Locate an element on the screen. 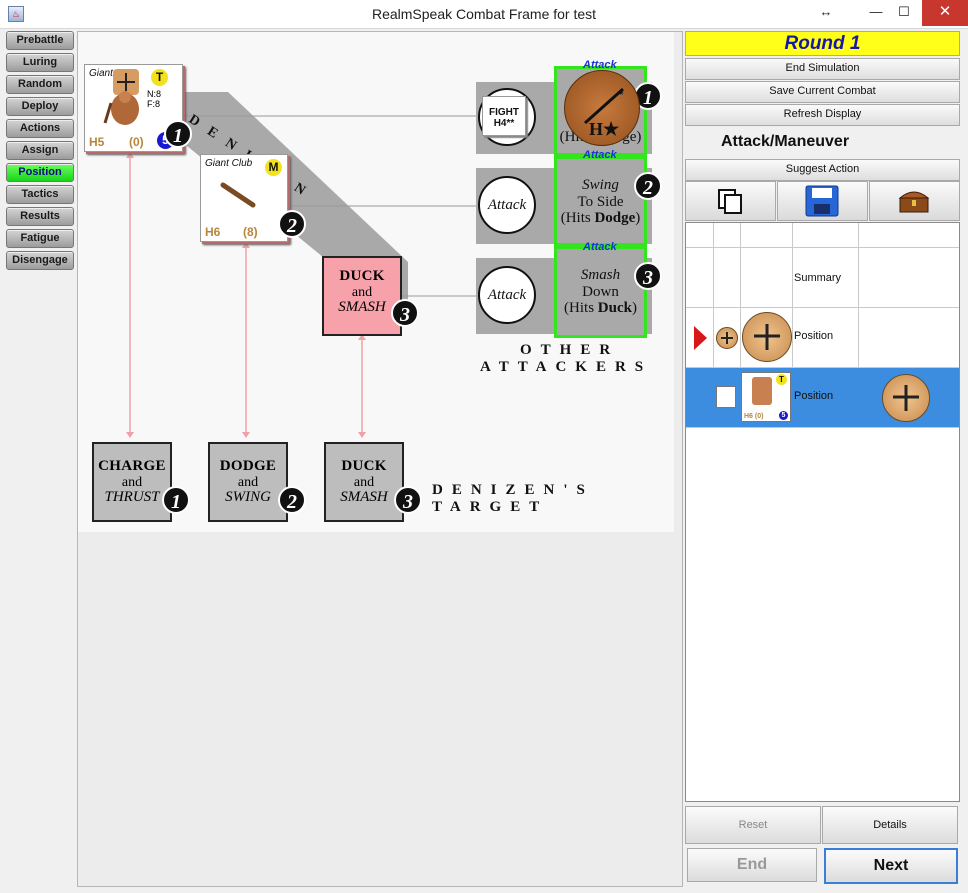 This screenshot has height=893, width=968. save-current-combat-button: Save Current Combat is located at coordinates (822, 92).